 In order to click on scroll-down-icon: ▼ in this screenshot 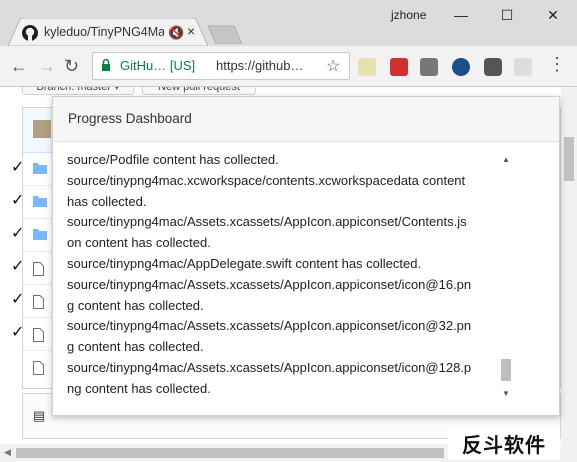, I will do `click(506, 393)`.